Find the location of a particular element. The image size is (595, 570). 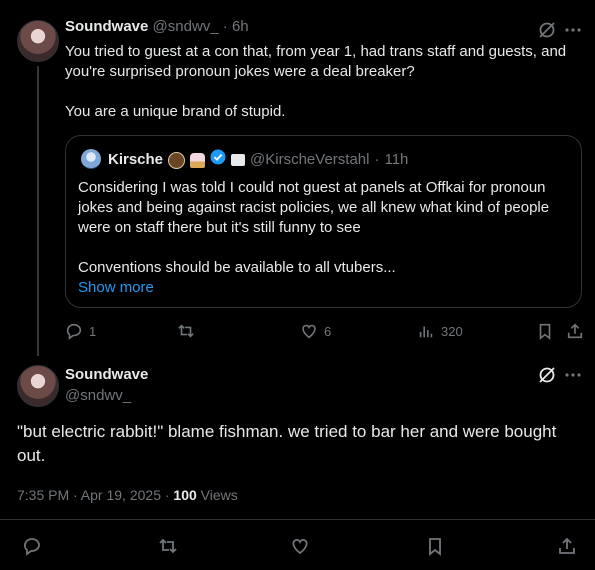

quote-header: Kirsche @KirscheVerstahl · 11h is located at coordinates (258, 160).